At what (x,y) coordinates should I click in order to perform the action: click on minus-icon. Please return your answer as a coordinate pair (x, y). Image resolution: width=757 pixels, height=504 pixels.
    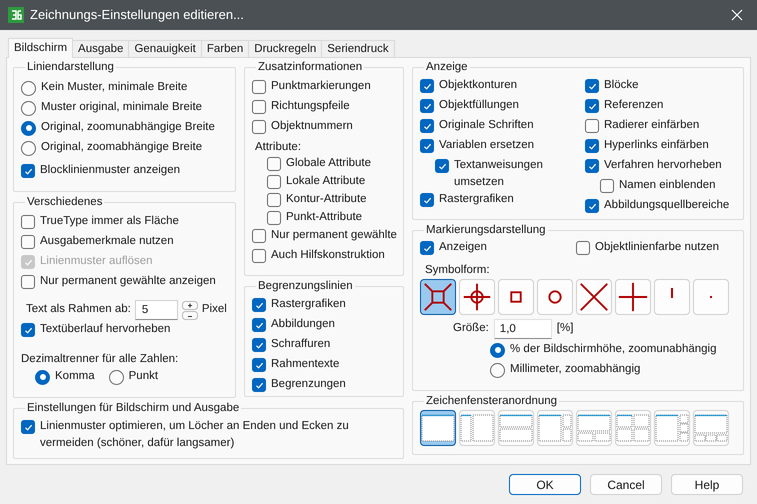
    Looking at the image, I should click on (190, 315).